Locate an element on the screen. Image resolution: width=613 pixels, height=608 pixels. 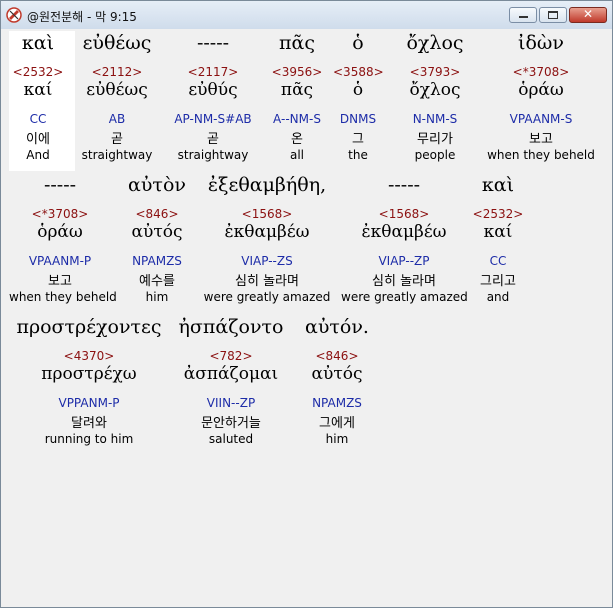
word-cell: ὄχλος <3793> ὄχλος N-NM-S 무리가 people is located at coordinates (435, 100).